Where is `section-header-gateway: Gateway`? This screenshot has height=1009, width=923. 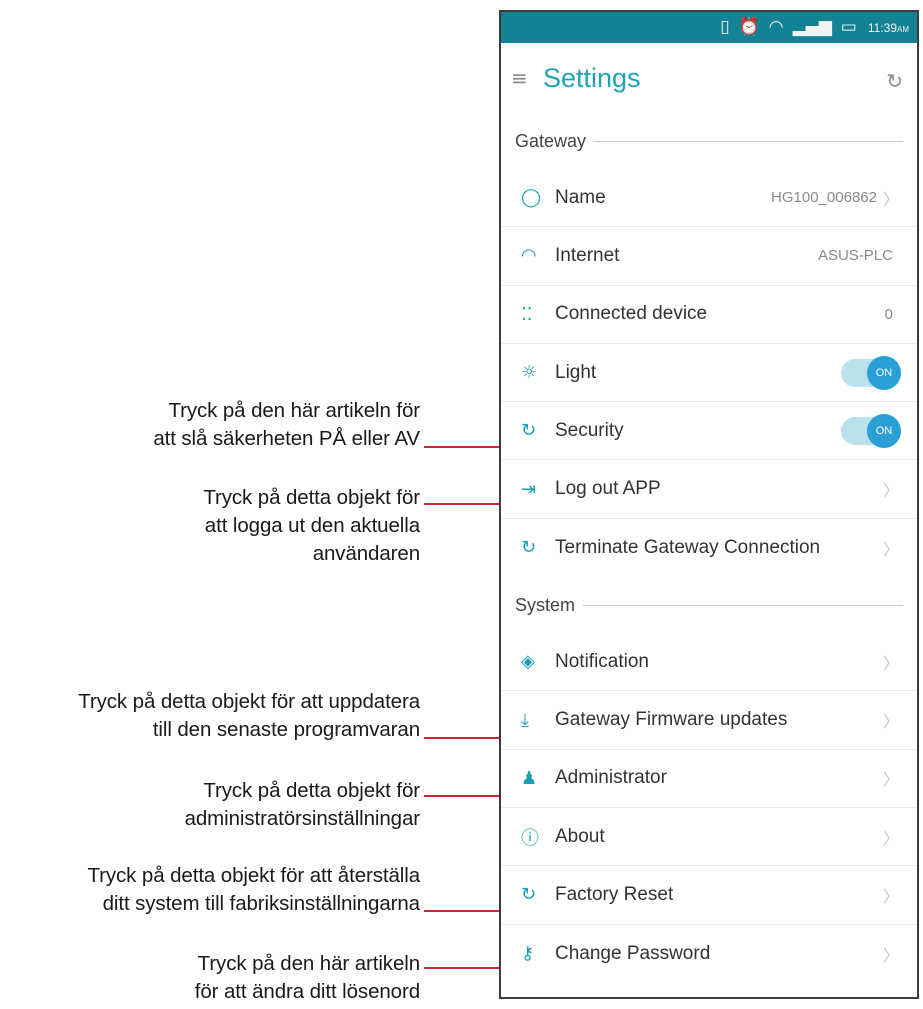 section-header-gateway: Gateway is located at coordinates (709, 141).